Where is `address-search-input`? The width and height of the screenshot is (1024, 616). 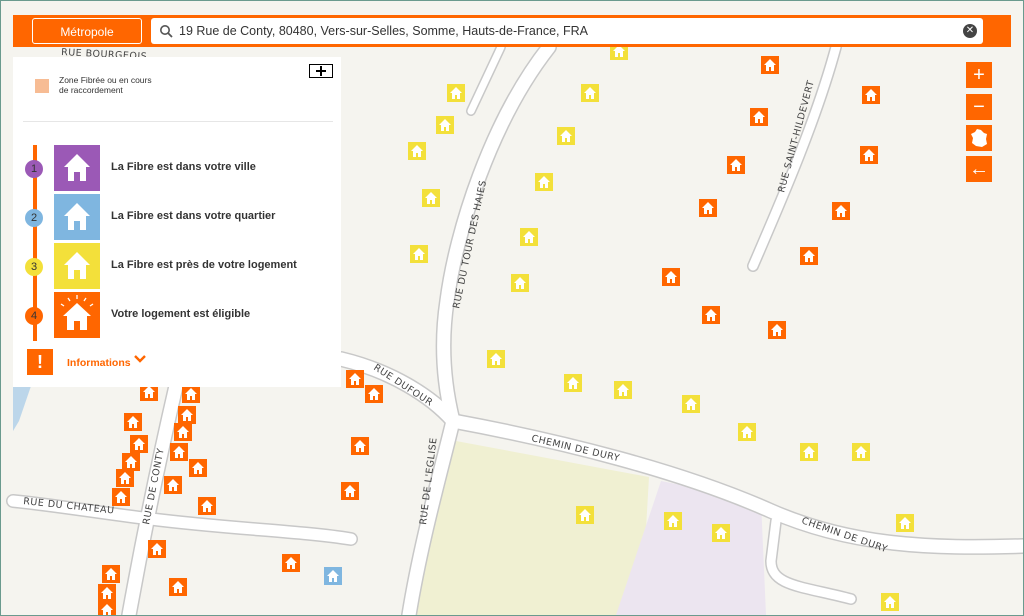 address-search-input is located at coordinates (569, 31).